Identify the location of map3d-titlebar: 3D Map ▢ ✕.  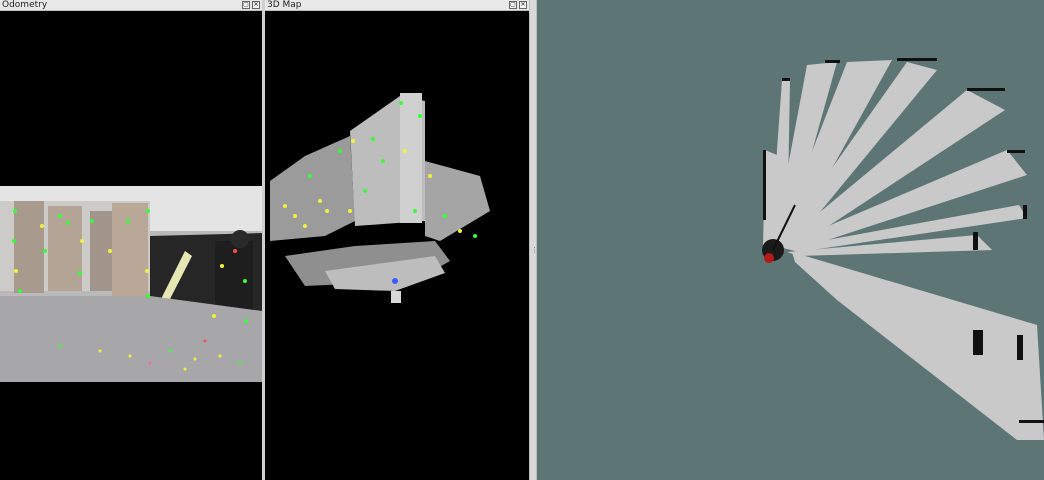
(397, 5).